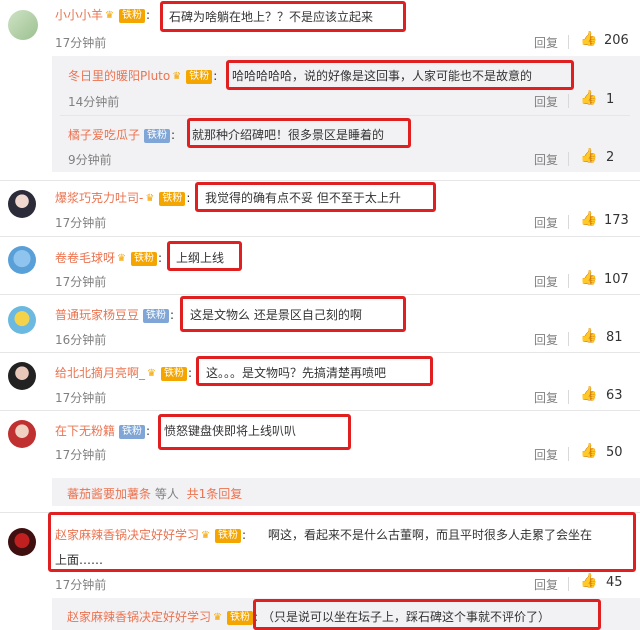  What do you see at coordinates (81, 340) in the screenshot?
I see `comment-time: 16分钟前` at bounding box center [81, 340].